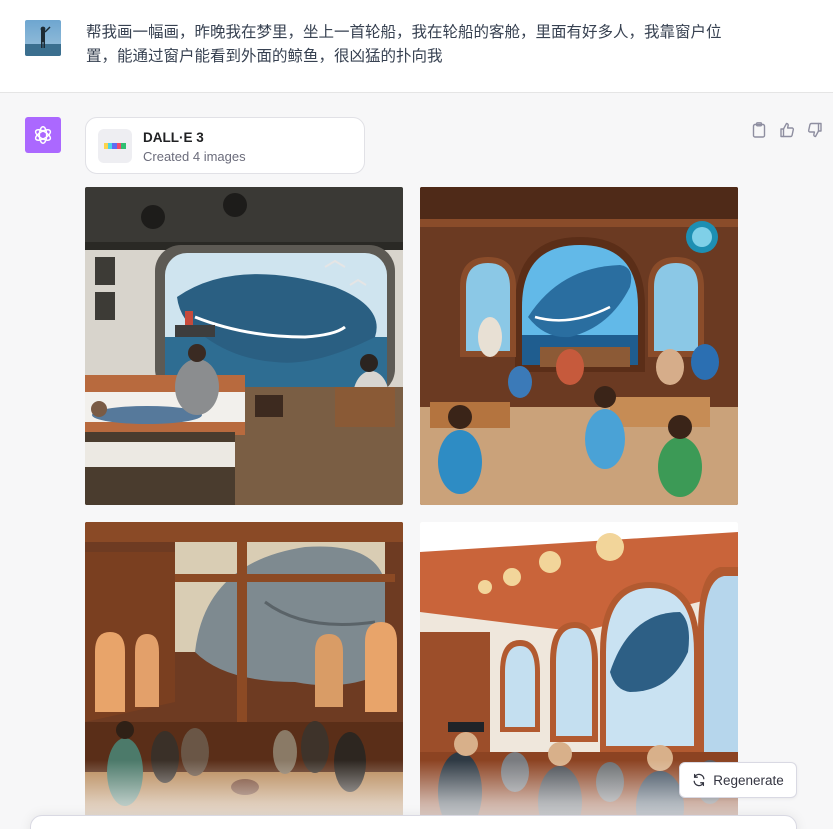 This screenshot has height=829, width=833. What do you see at coordinates (759, 130) in the screenshot?
I see `clipboard-icon` at bounding box center [759, 130].